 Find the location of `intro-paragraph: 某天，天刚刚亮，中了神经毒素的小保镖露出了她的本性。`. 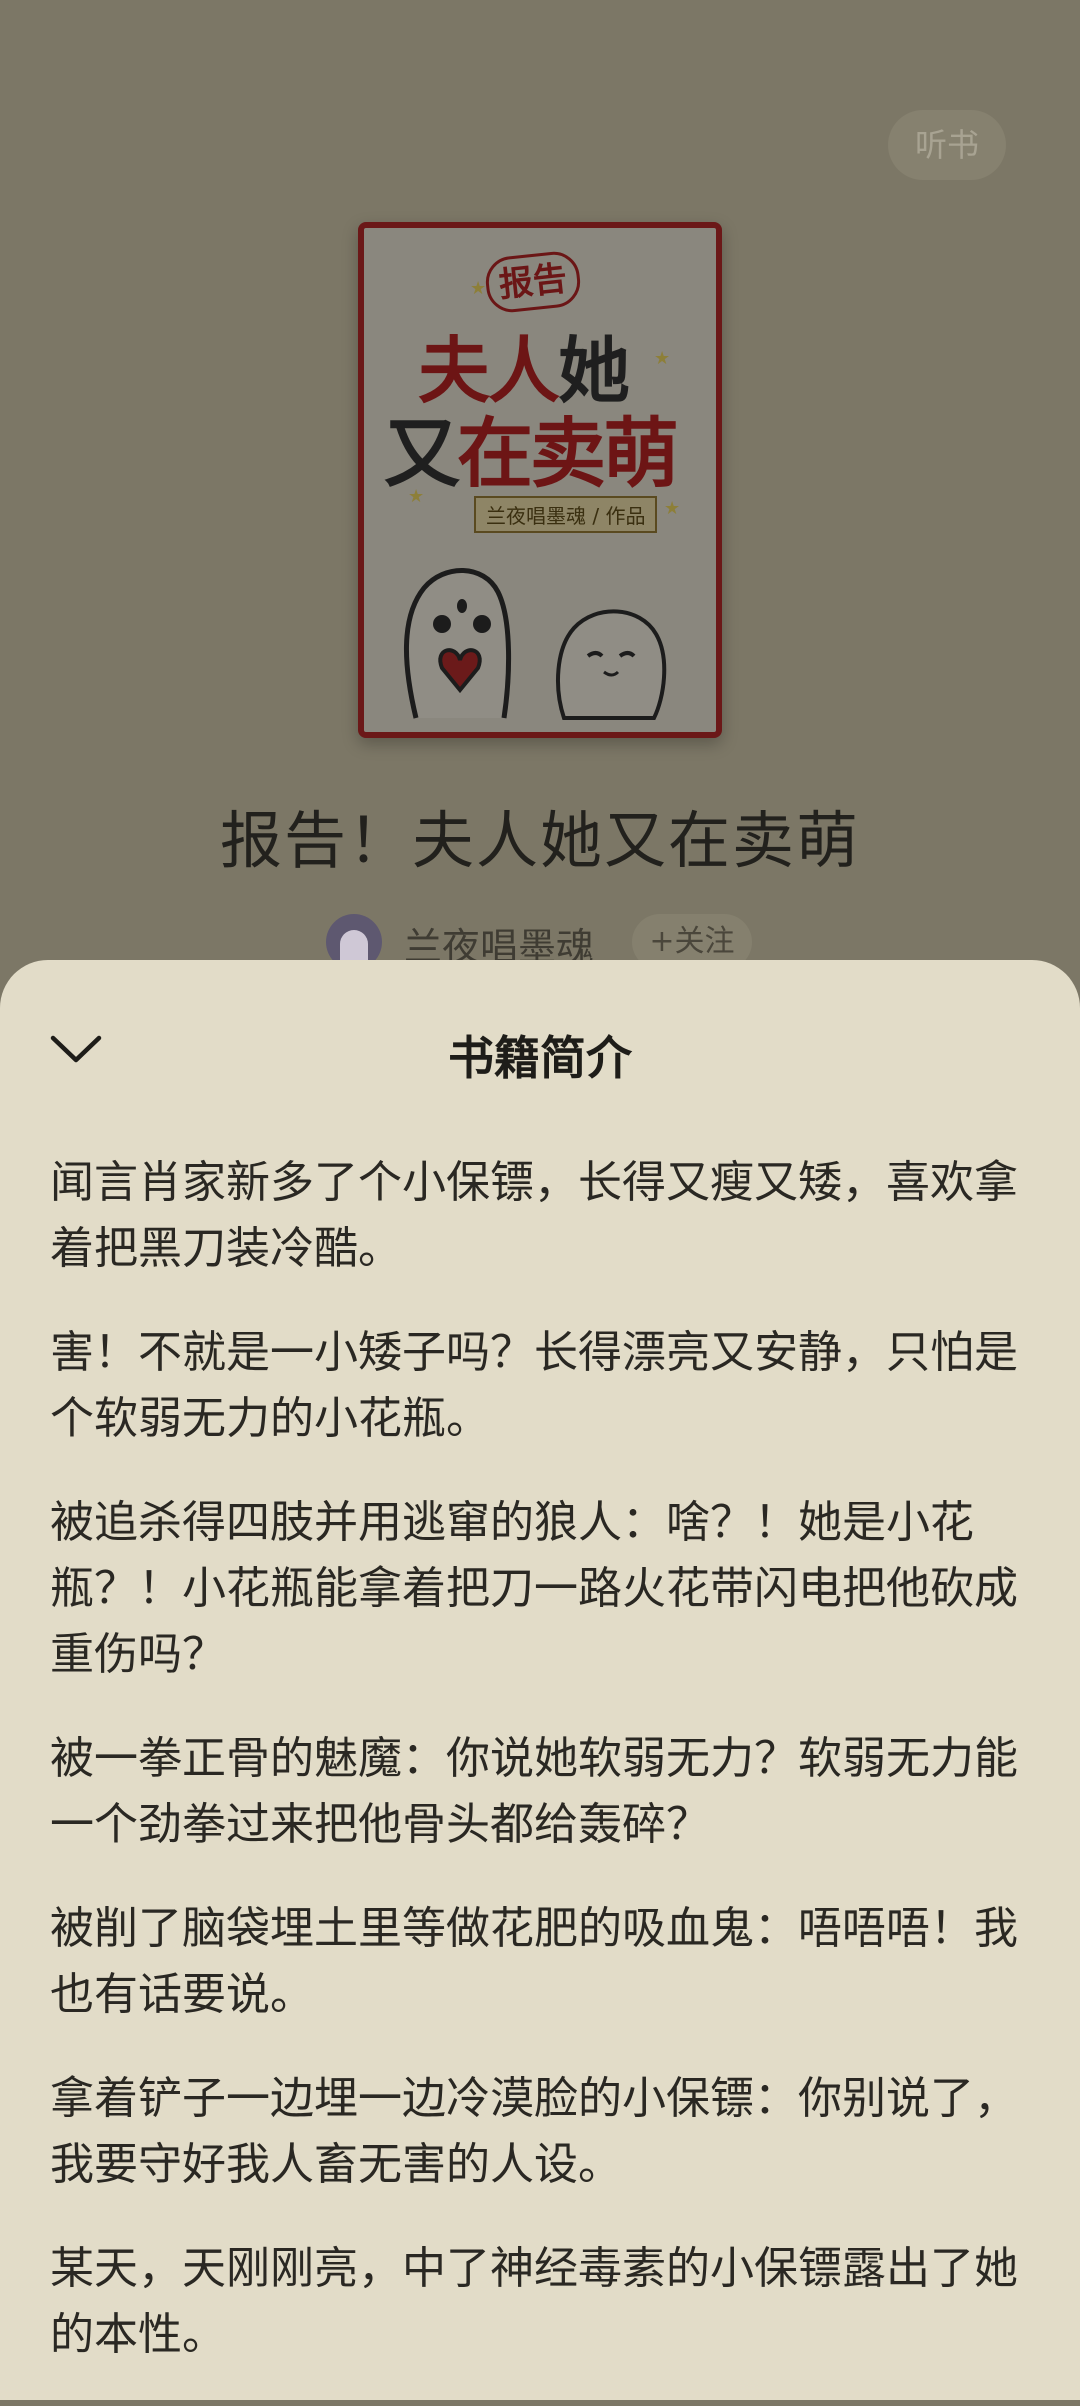

intro-paragraph: 某天，天刚刚亮，中了神经毒素的小保镖露出了她的本性。 is located at coordinates (534, 2301).